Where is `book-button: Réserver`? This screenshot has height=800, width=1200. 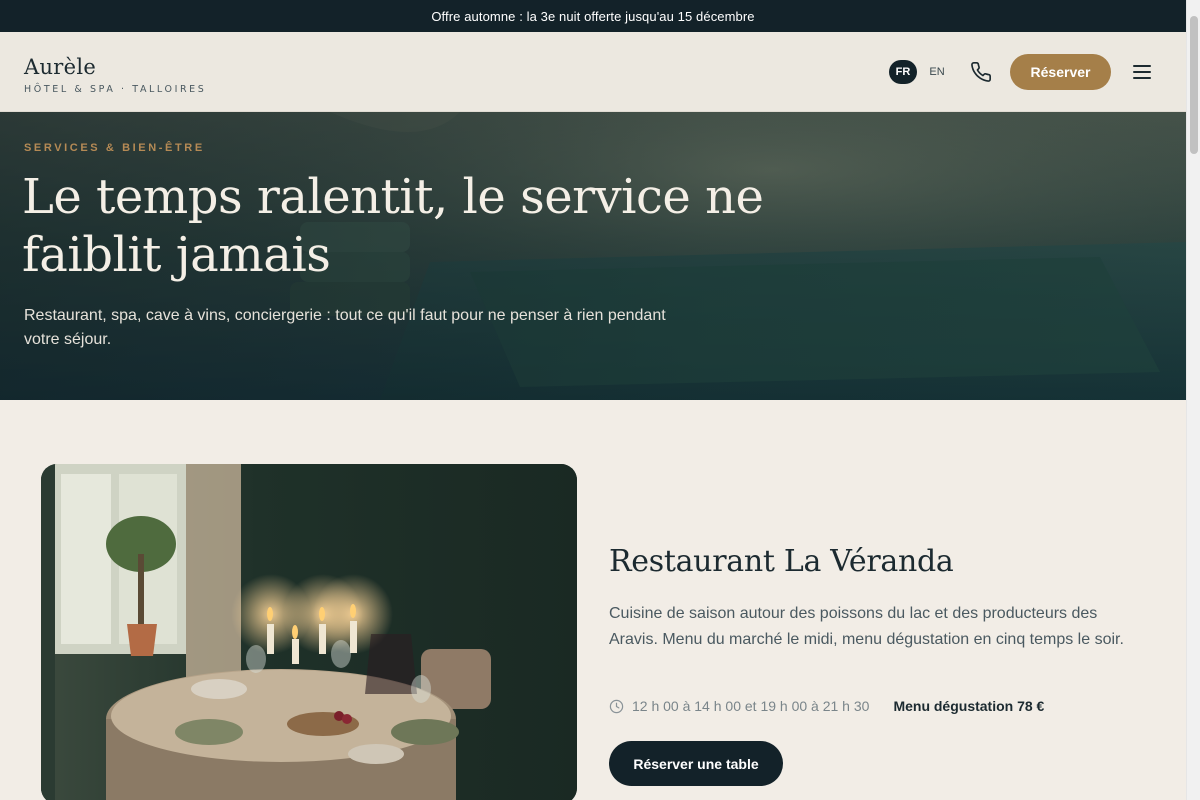 book-button: Réserver is located at coordinates (1060, 72).